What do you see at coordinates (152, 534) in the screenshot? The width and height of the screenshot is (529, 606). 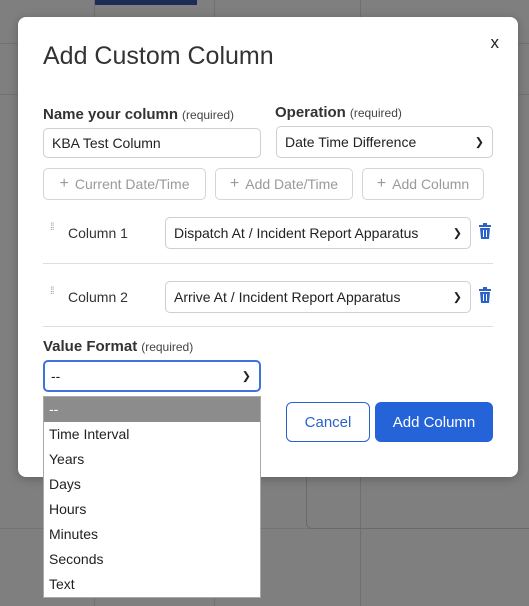 I see `dropdown-option: Minutes` at bounding box center [152, 534].